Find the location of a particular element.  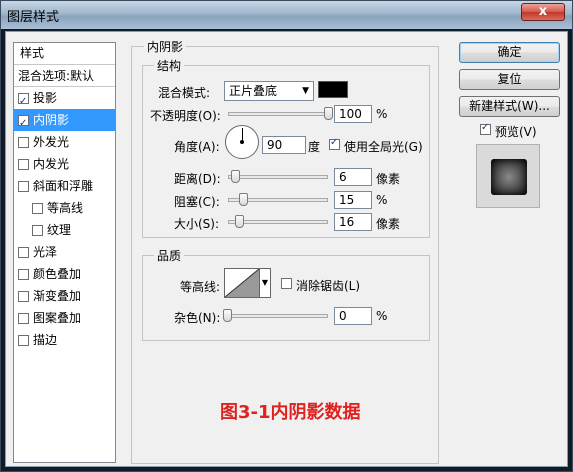

size-unit: 像素 is located at coordinates (388, 224).